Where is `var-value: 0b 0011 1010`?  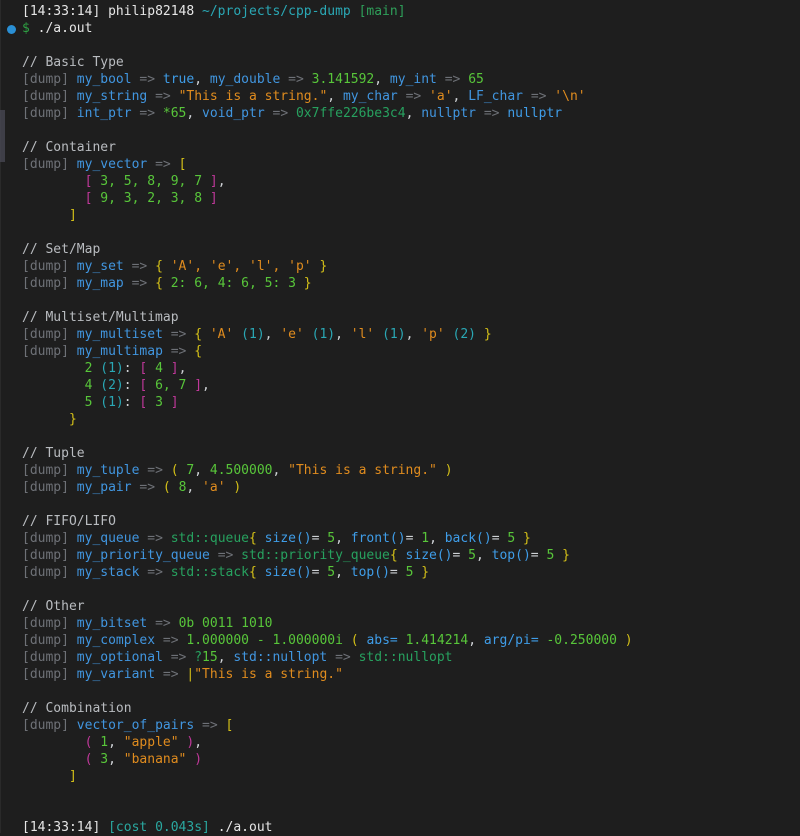 var-value: 0b 0011 1010 is located at coordinates (225, 623).